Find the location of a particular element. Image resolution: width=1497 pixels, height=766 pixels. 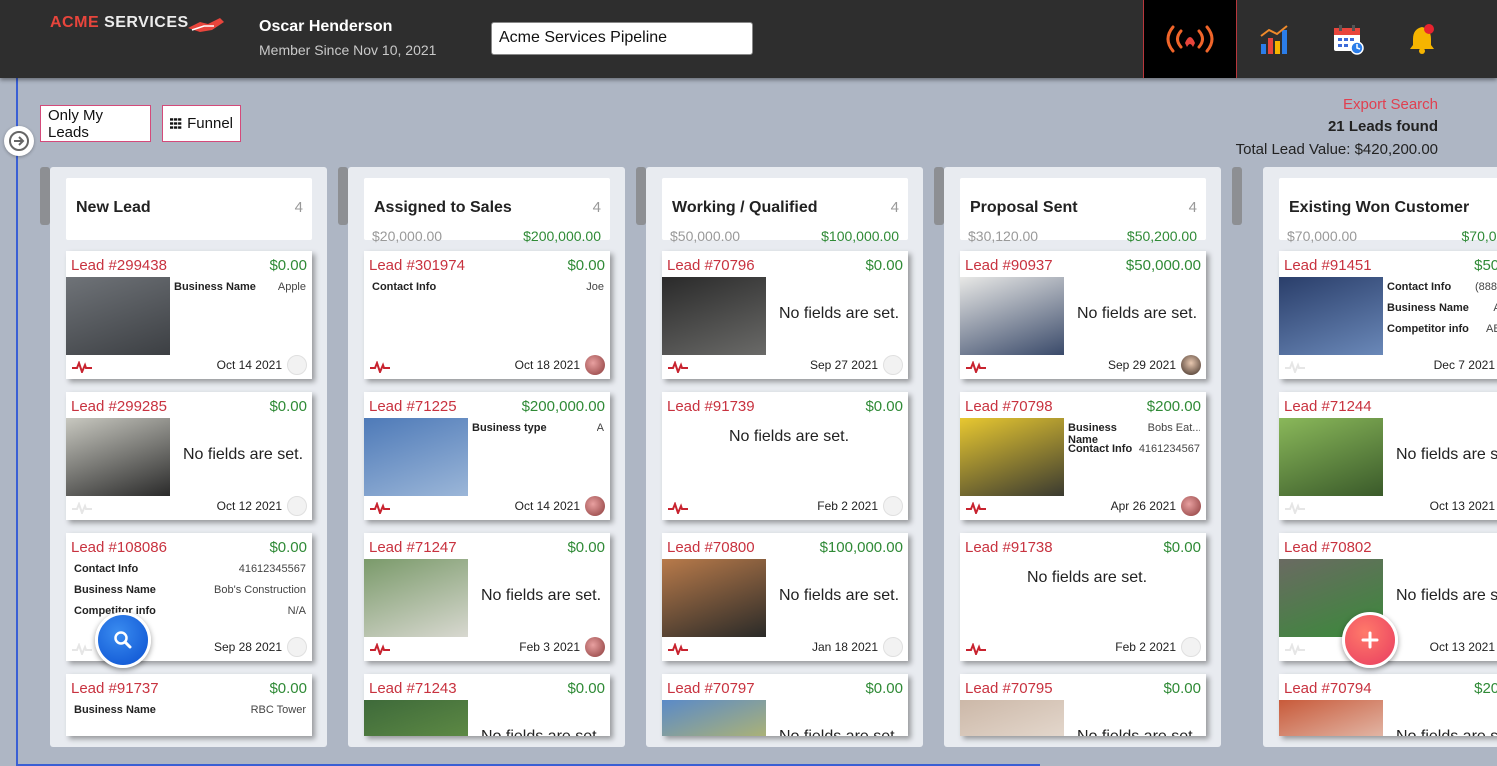

lead-date: Feb 2 2021 is located at coordinates (1145, 647).